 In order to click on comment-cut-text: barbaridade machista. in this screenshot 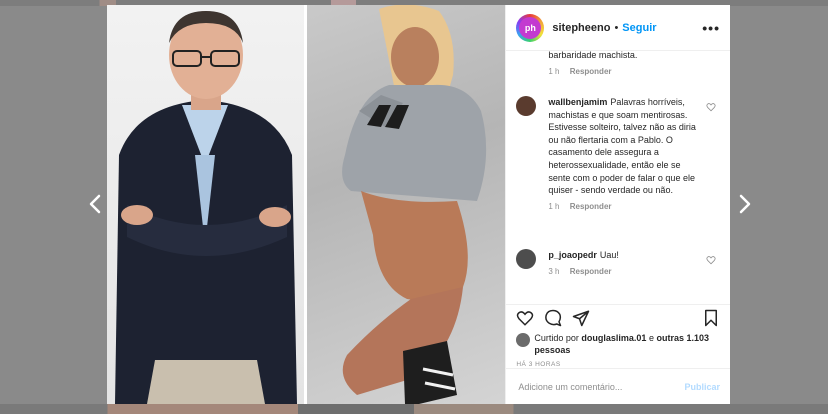, I will do `click(593, 55)`.